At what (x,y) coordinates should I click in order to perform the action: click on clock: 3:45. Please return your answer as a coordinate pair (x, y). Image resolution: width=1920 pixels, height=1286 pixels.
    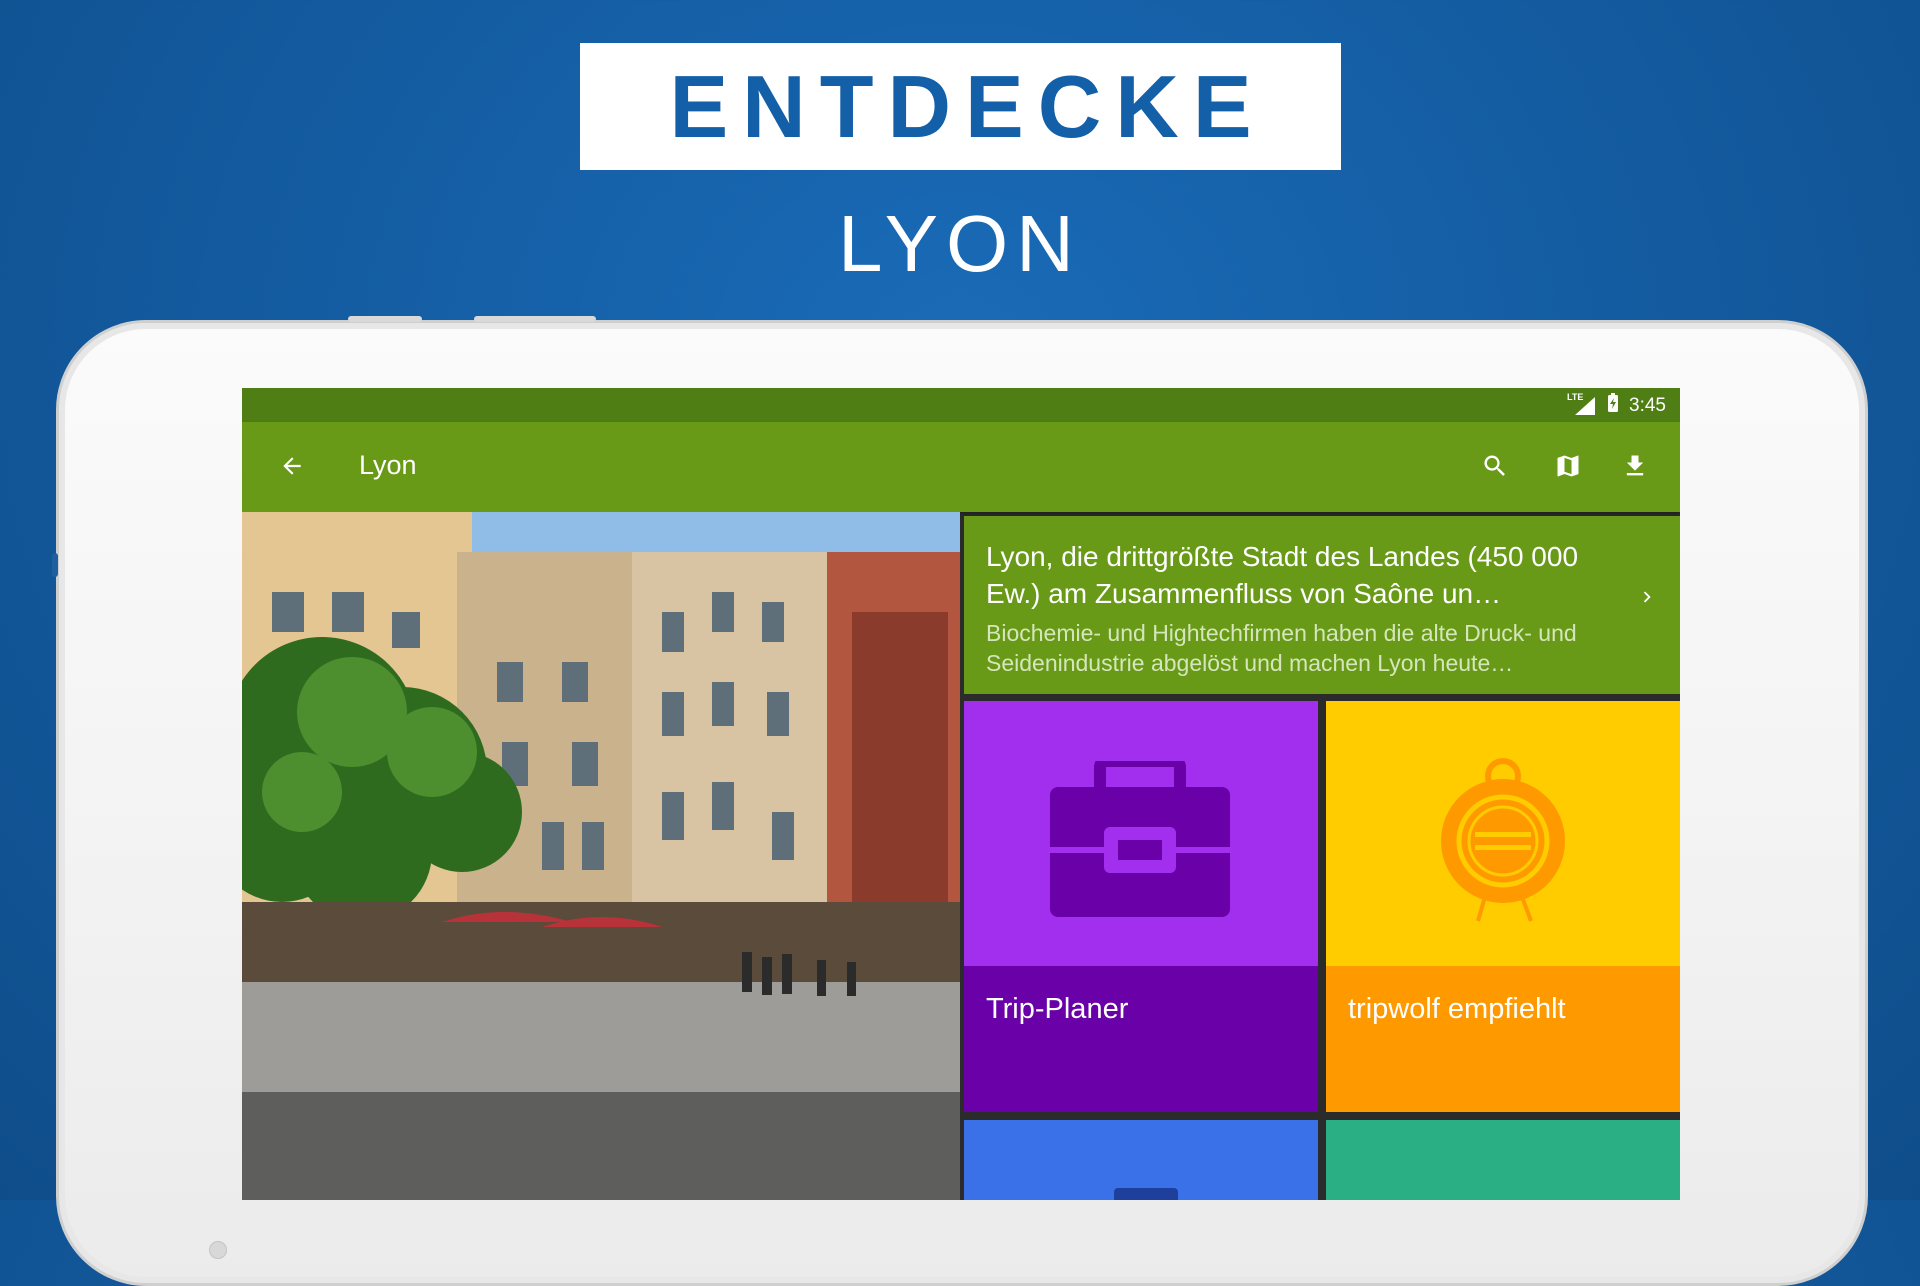
    Looking at the image, I should click on (1647, 405).